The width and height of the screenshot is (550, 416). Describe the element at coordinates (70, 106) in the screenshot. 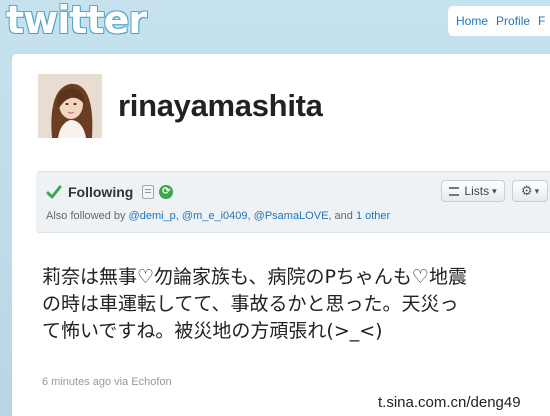

I see `avatar` at that location.